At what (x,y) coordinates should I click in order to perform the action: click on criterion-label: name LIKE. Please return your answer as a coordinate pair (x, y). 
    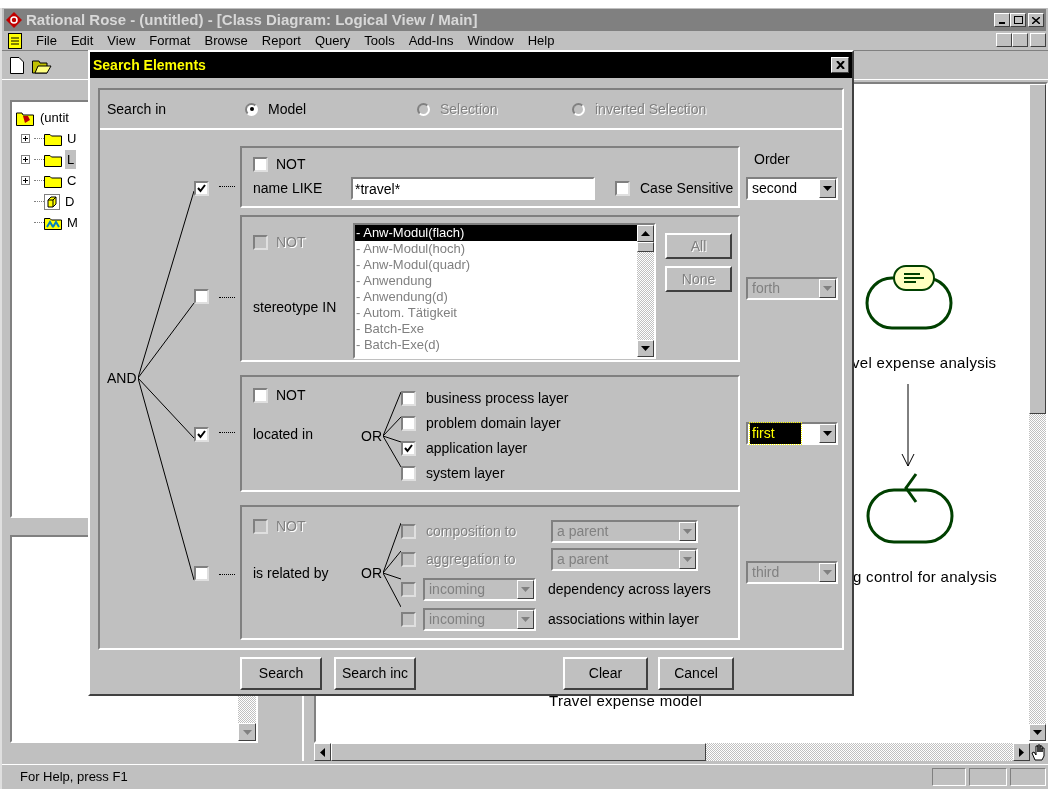
    Looking at the image, I should click on (288, 188).